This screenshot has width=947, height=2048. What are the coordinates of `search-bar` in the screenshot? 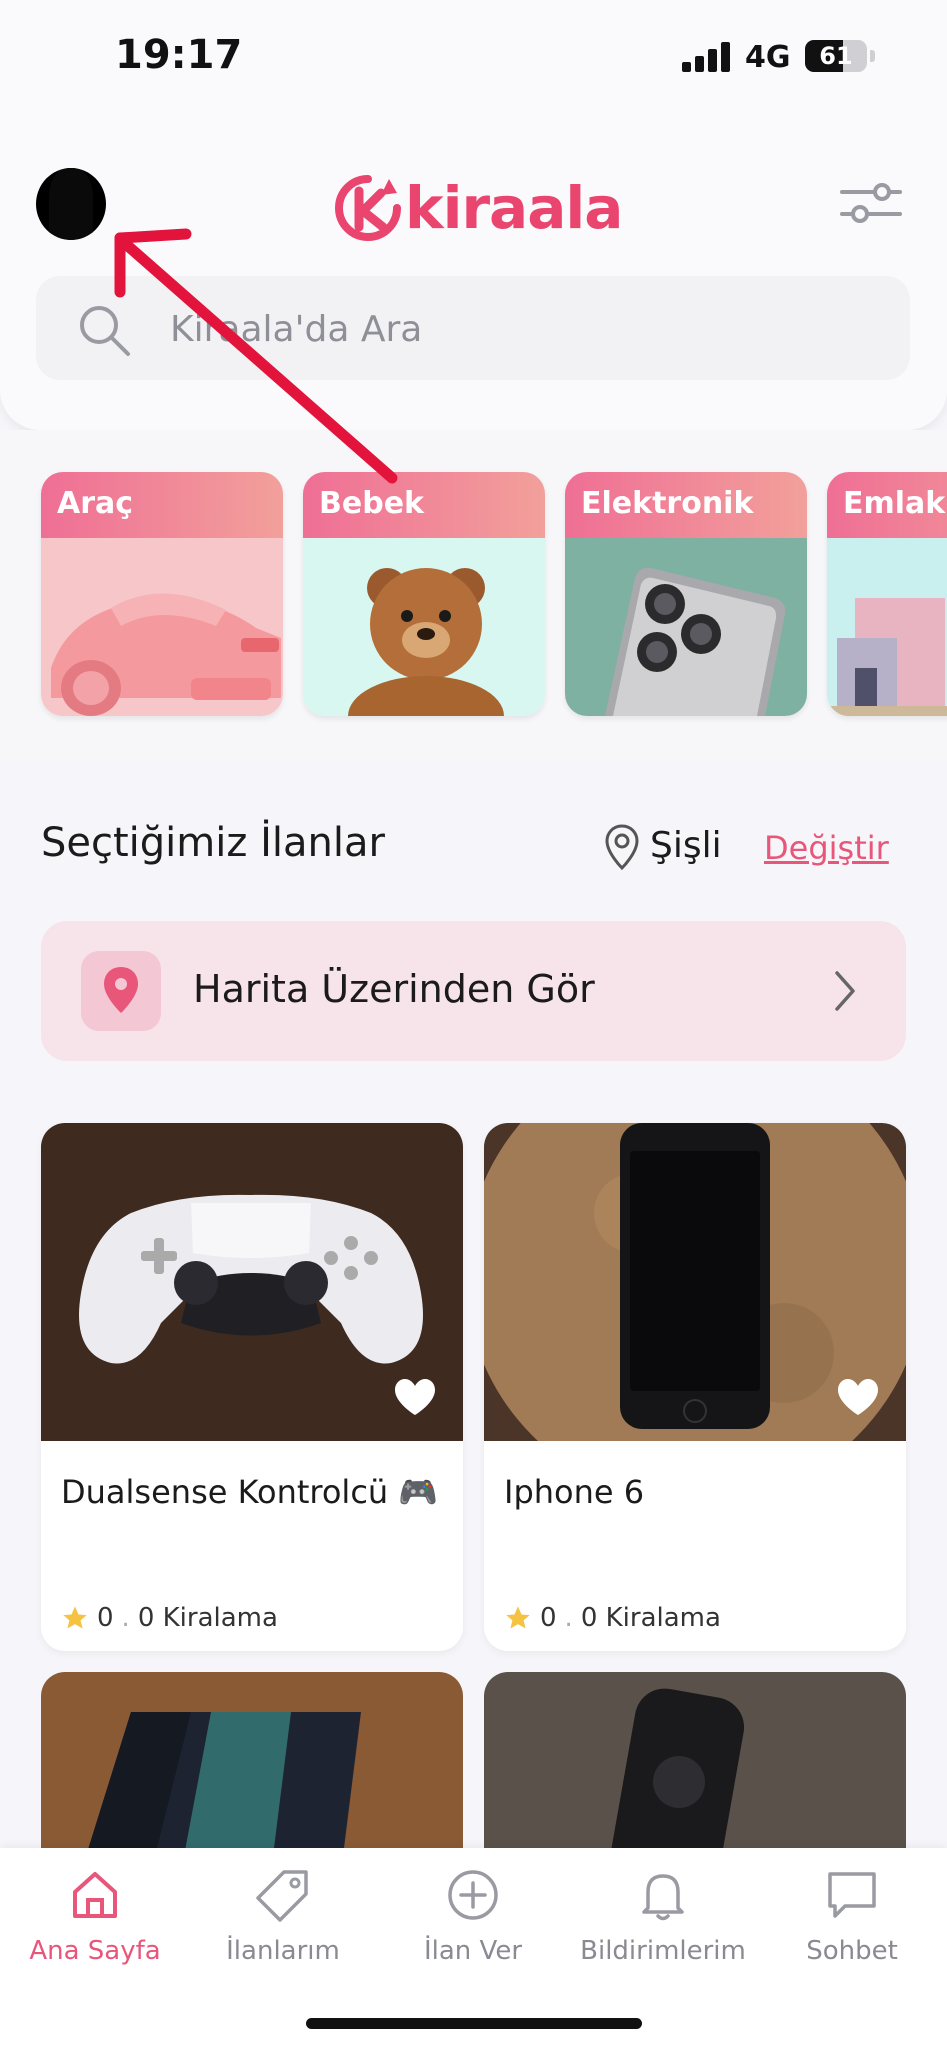 It's located at (473, 328).